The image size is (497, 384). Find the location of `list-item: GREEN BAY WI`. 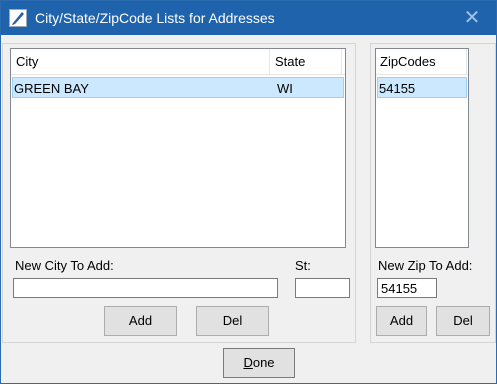

list-item: GREEN BAY WI is located at coordinates (178, 87).